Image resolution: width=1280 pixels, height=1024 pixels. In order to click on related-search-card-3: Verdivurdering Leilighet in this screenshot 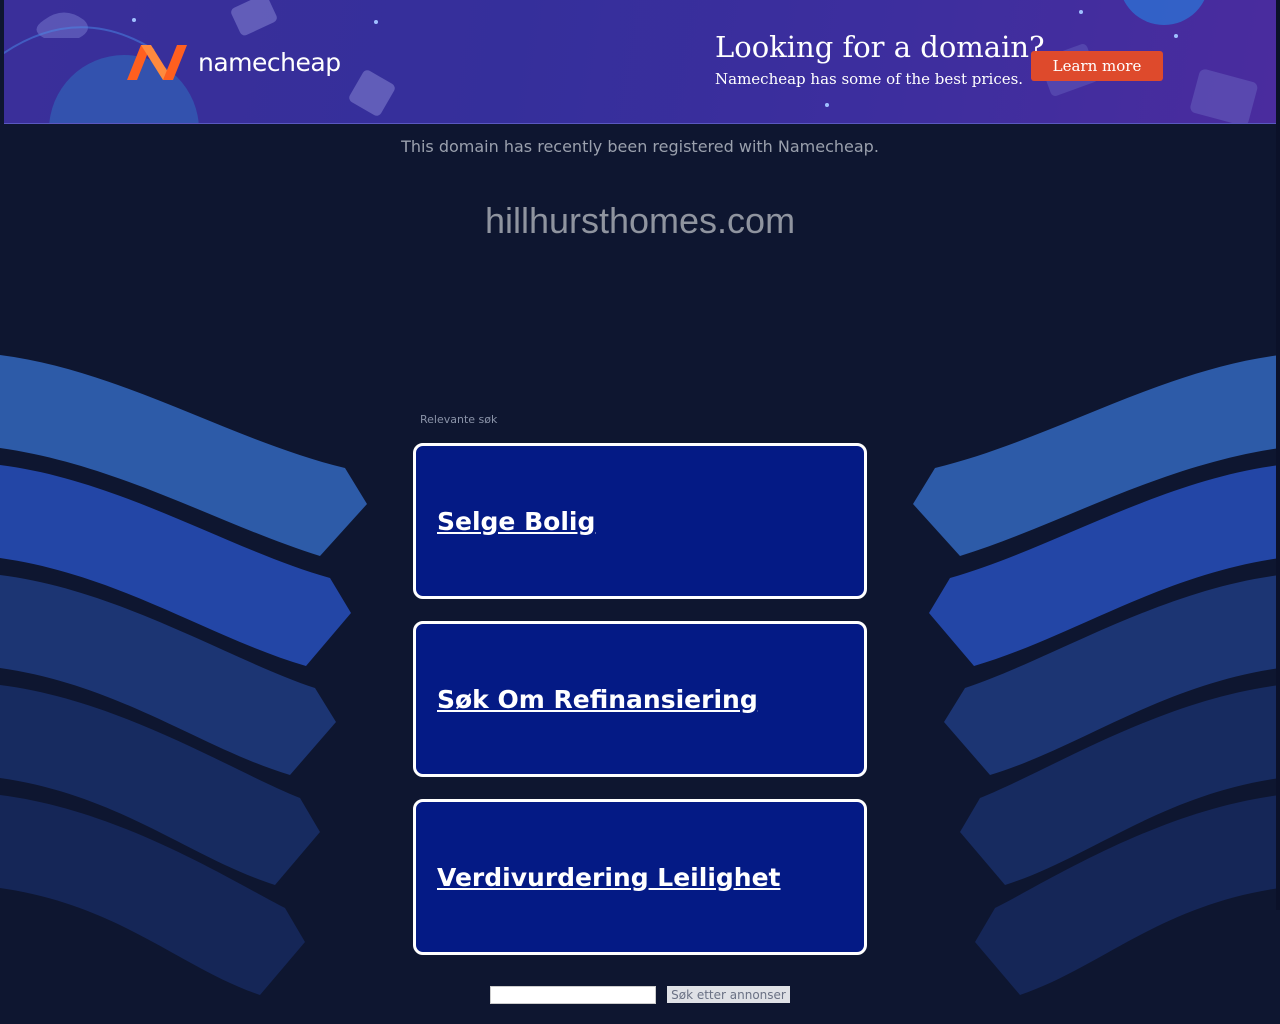, I will do `click(640, 877)`.